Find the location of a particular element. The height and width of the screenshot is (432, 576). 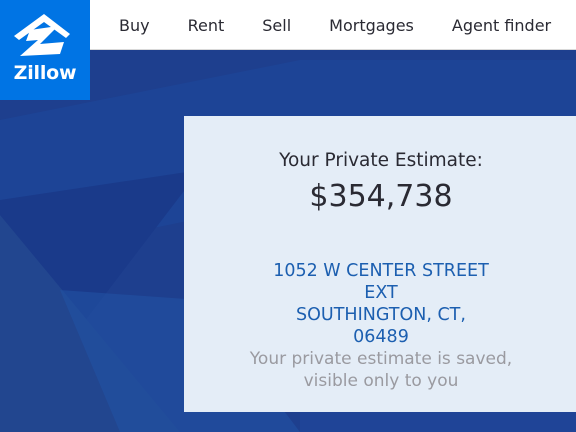

zillow-logo: Zillow is located at coordinates (45, 50).